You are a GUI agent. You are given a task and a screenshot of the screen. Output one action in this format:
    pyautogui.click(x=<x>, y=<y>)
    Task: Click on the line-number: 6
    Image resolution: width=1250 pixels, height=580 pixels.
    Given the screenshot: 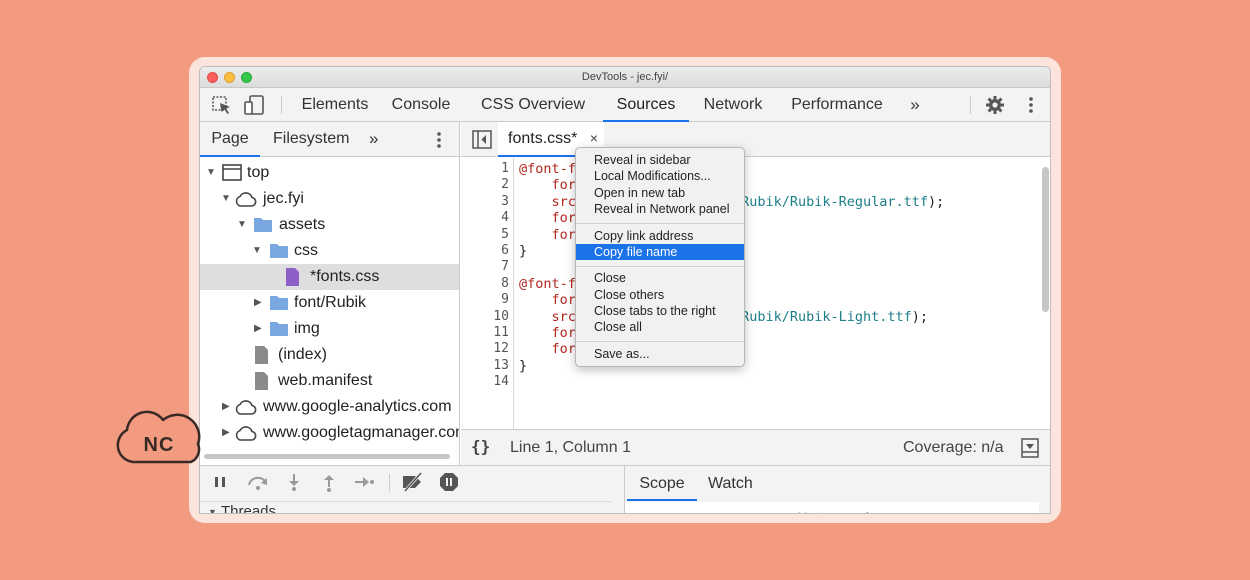 What is the action you would take?
    pyautogui.click(x=505, y=251)
    